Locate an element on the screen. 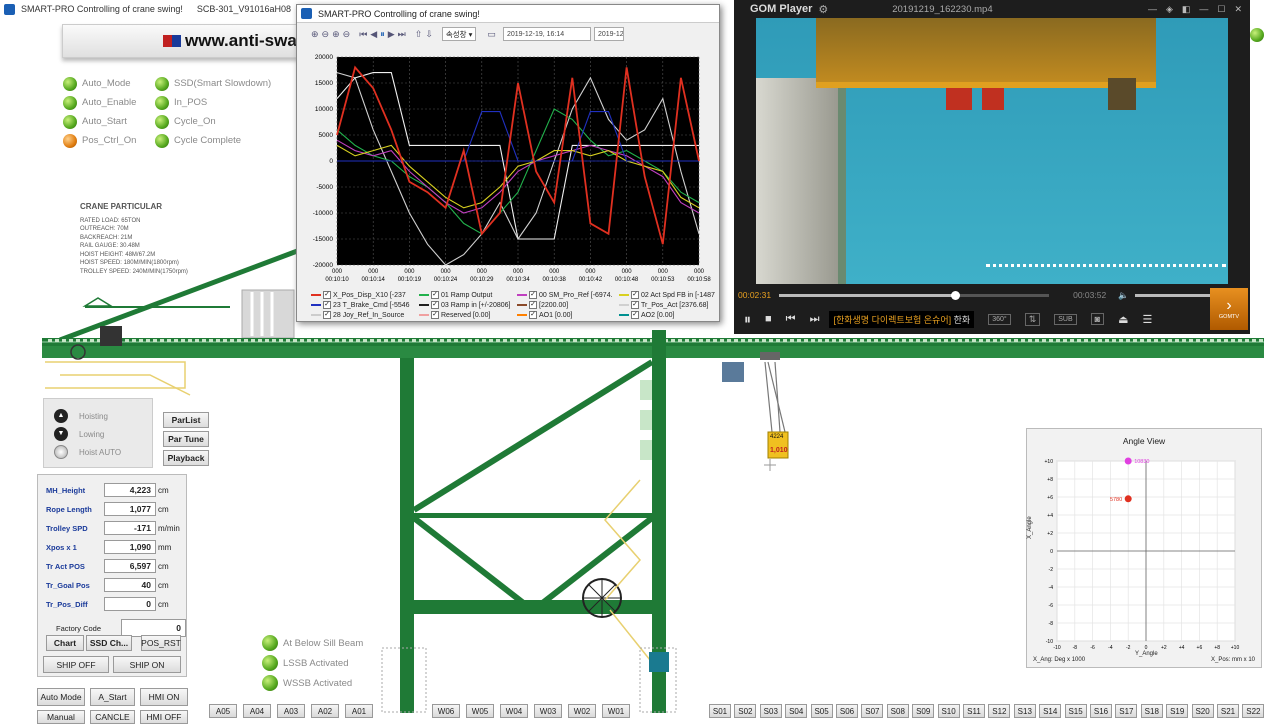 This screenshot has width=1280, height=724. eject-icon: ⏏ is located at coordinates (1123, 319).